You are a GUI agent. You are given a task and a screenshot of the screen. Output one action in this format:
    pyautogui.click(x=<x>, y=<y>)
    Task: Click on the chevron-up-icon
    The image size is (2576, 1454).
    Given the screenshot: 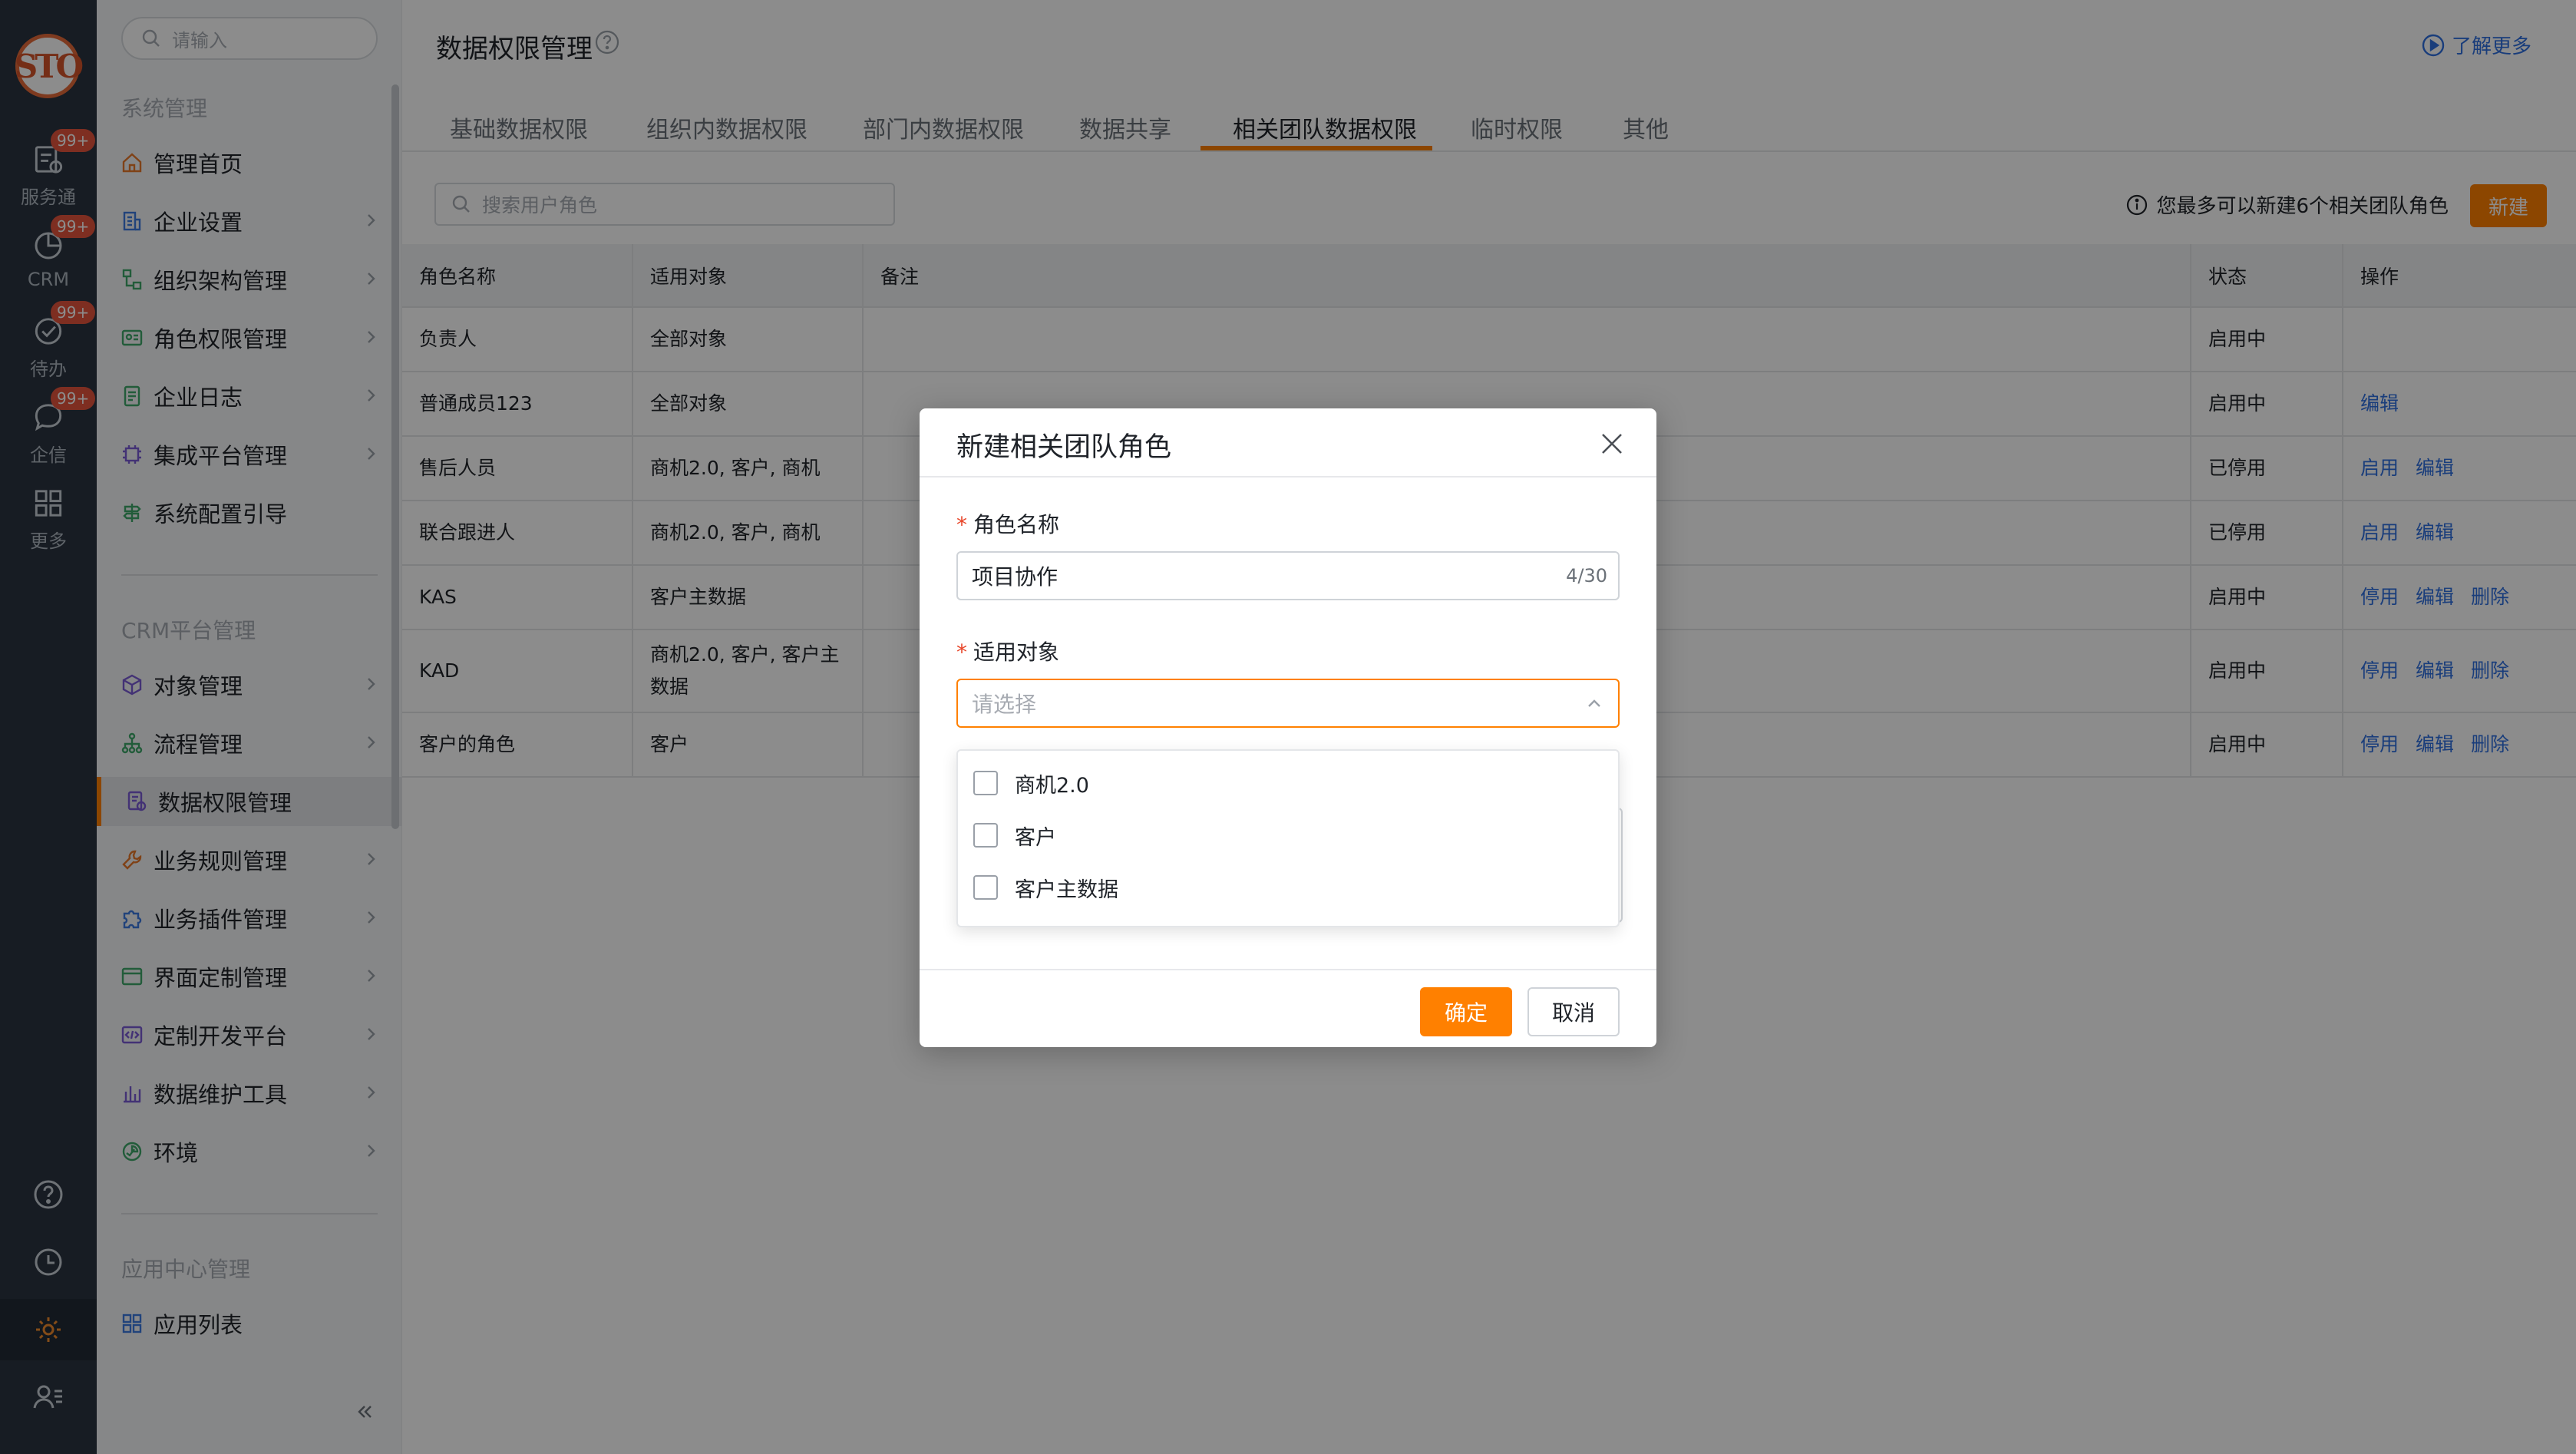 What is the action you would take?
    pyautogui.click(x=1594, y=703)
    